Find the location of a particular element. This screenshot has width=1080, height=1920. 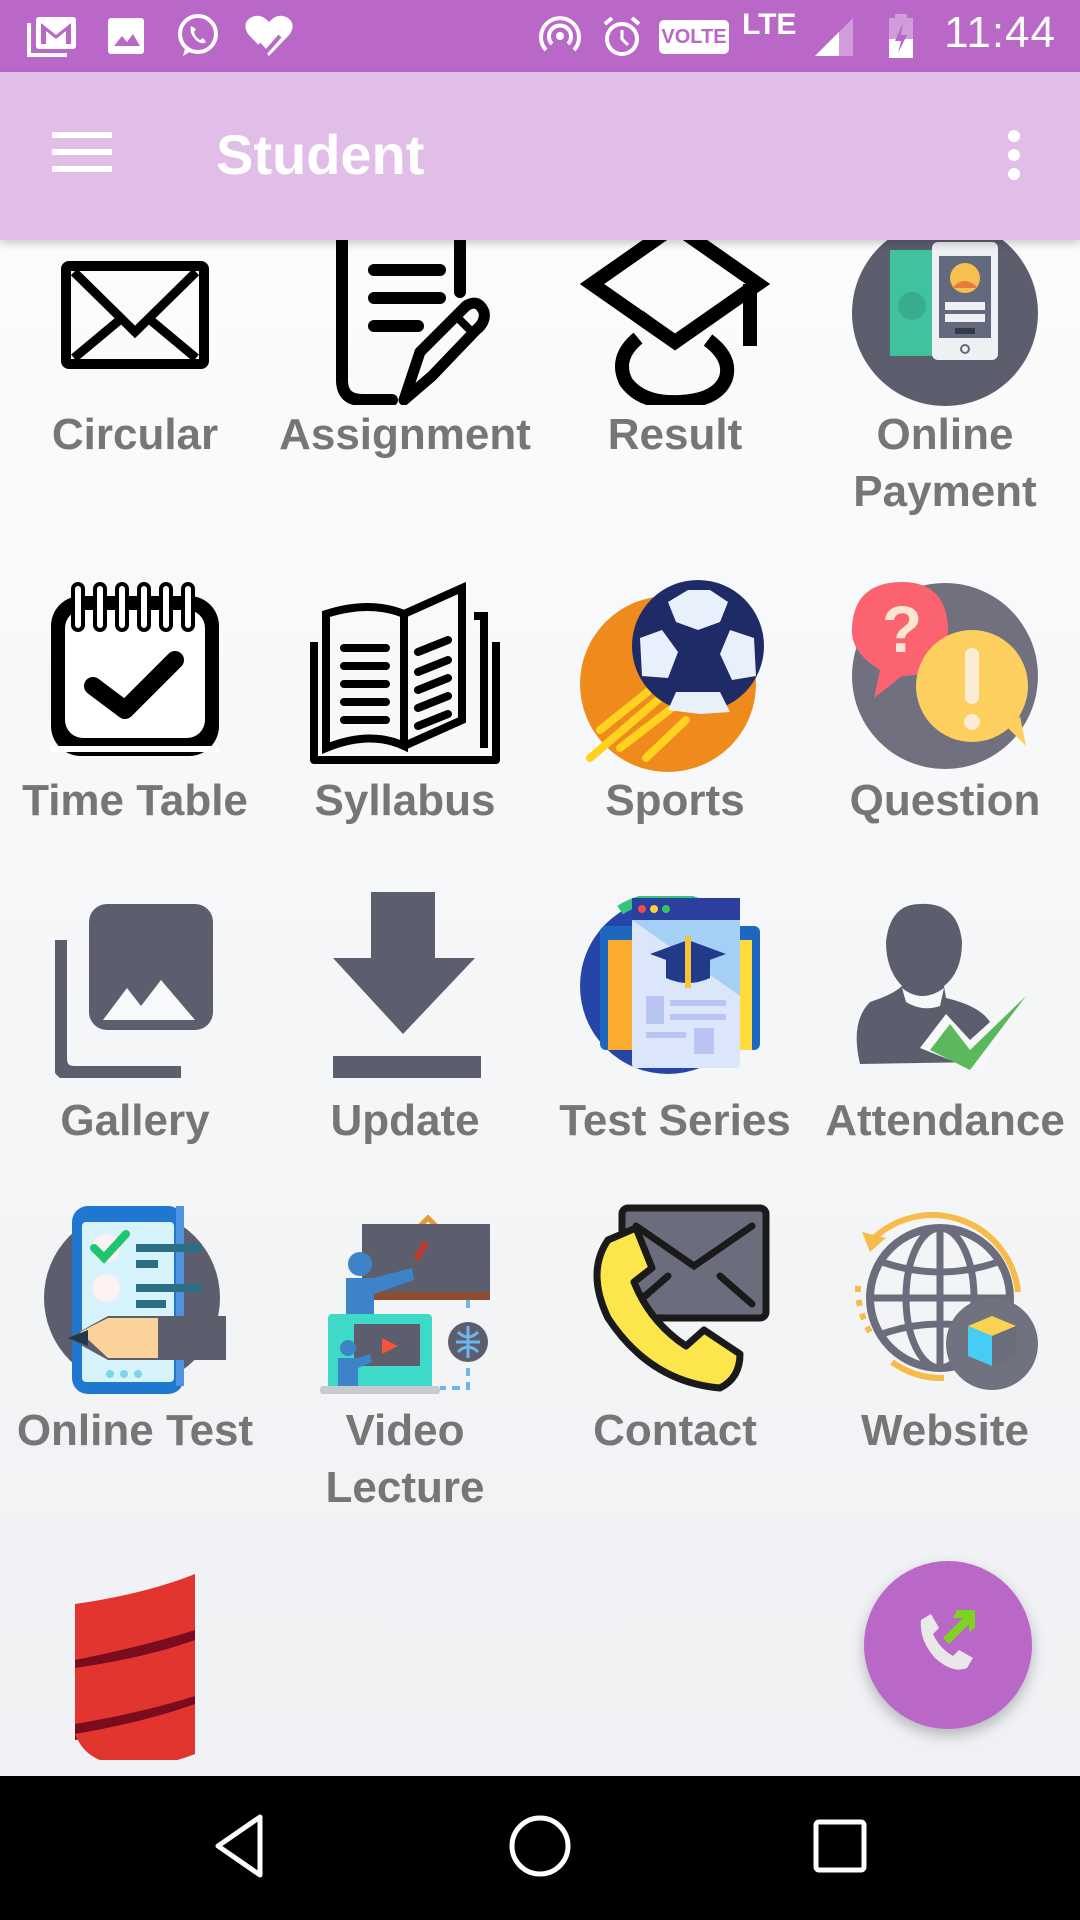

tile-sports: Sports is located at coordinates (675, 725).